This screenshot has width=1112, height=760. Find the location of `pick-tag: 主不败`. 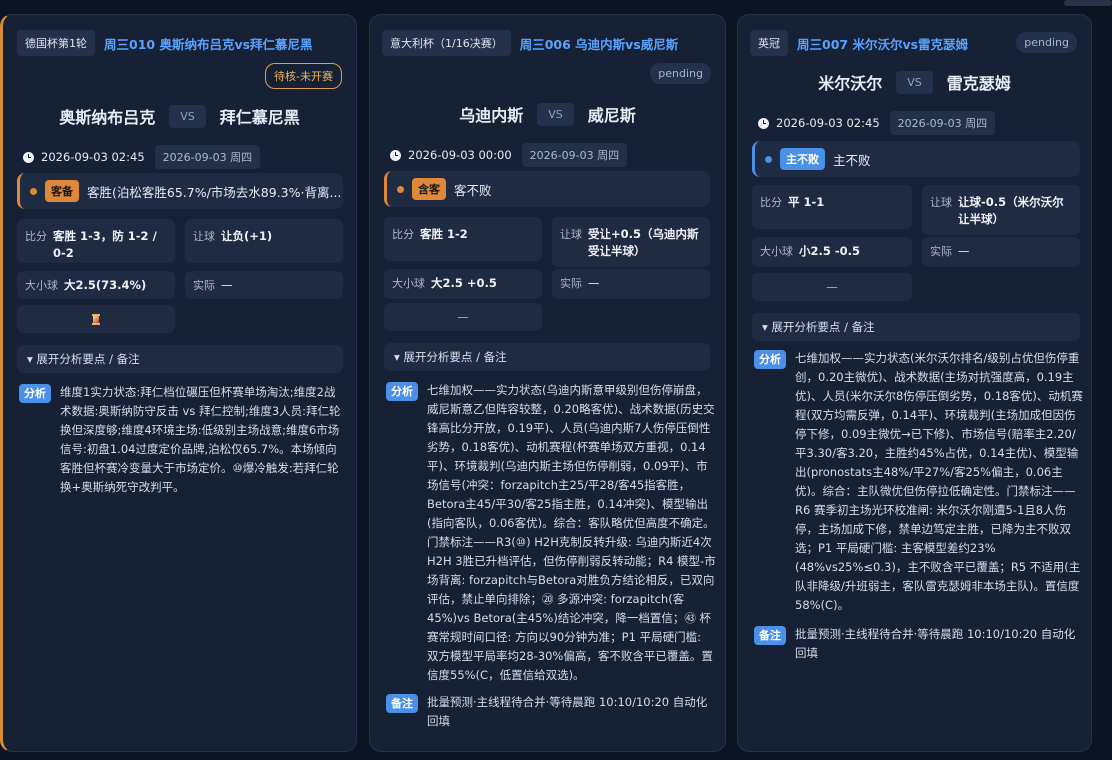

pick-tag: 主不败 is located at coordinates (802, 159).